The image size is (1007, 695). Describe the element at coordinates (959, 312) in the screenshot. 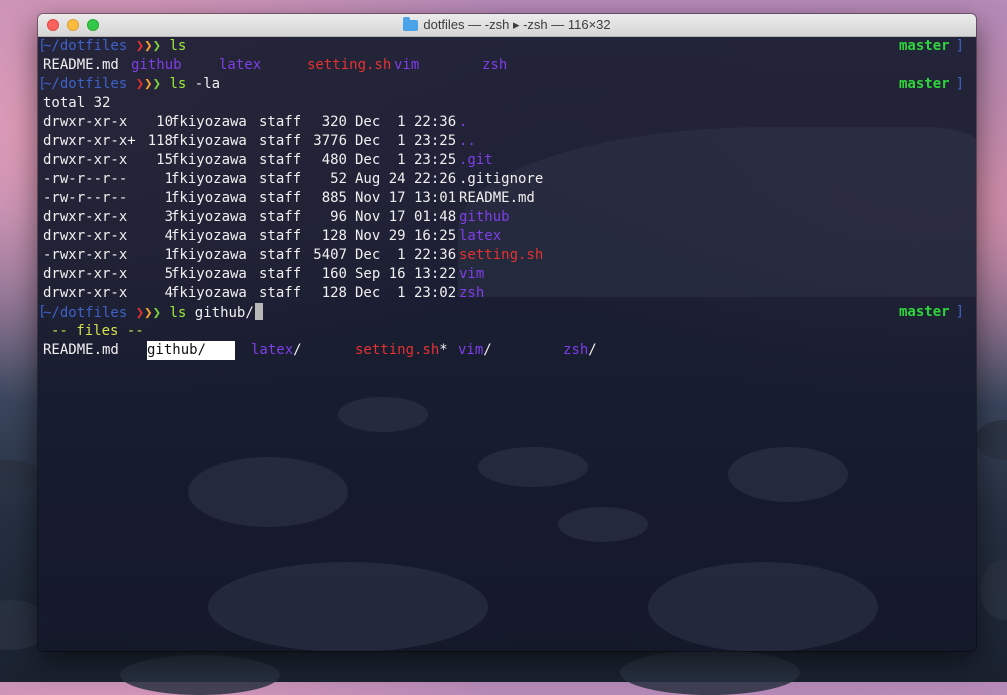

I see `prompt-bracket: ]` at that location.